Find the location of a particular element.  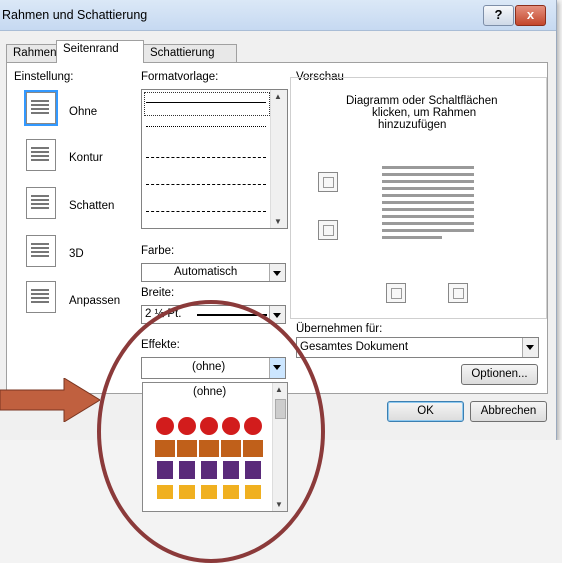

cake-art-icon is located at coordinates (209, 448).